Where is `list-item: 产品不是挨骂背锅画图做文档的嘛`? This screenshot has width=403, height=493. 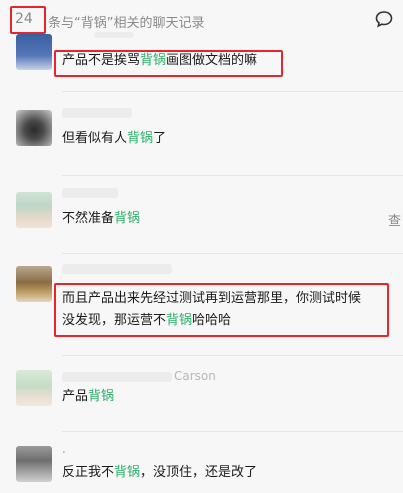
list-item: 产品不是挨骂背锅画图做文档的嘛 is located at coordinates (201, 61).